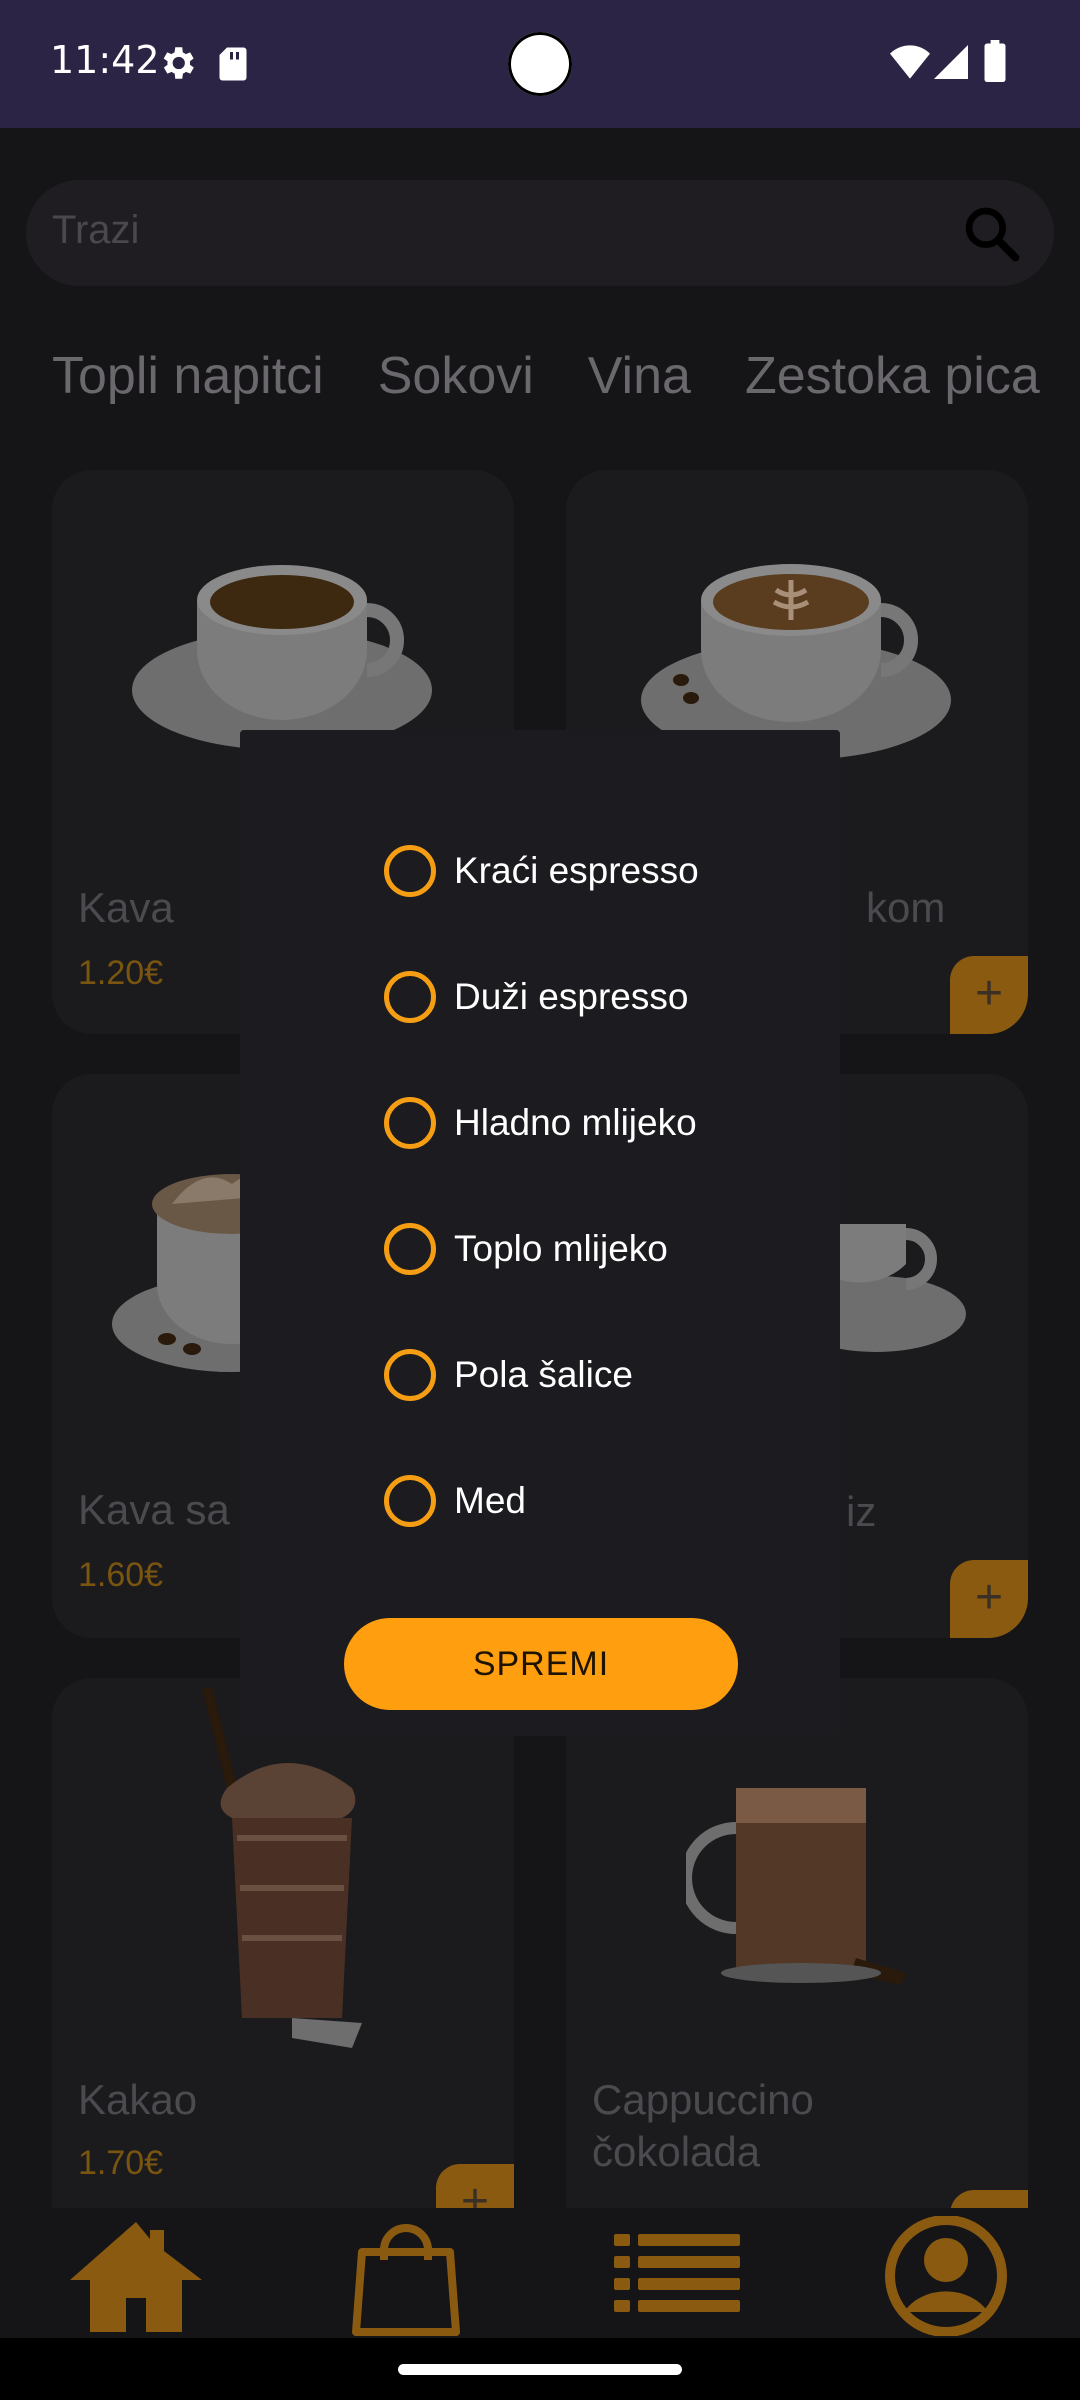 The width and height of the screenshot is (1080, 2400). I want to click on account-icon, so click(946, 2276).